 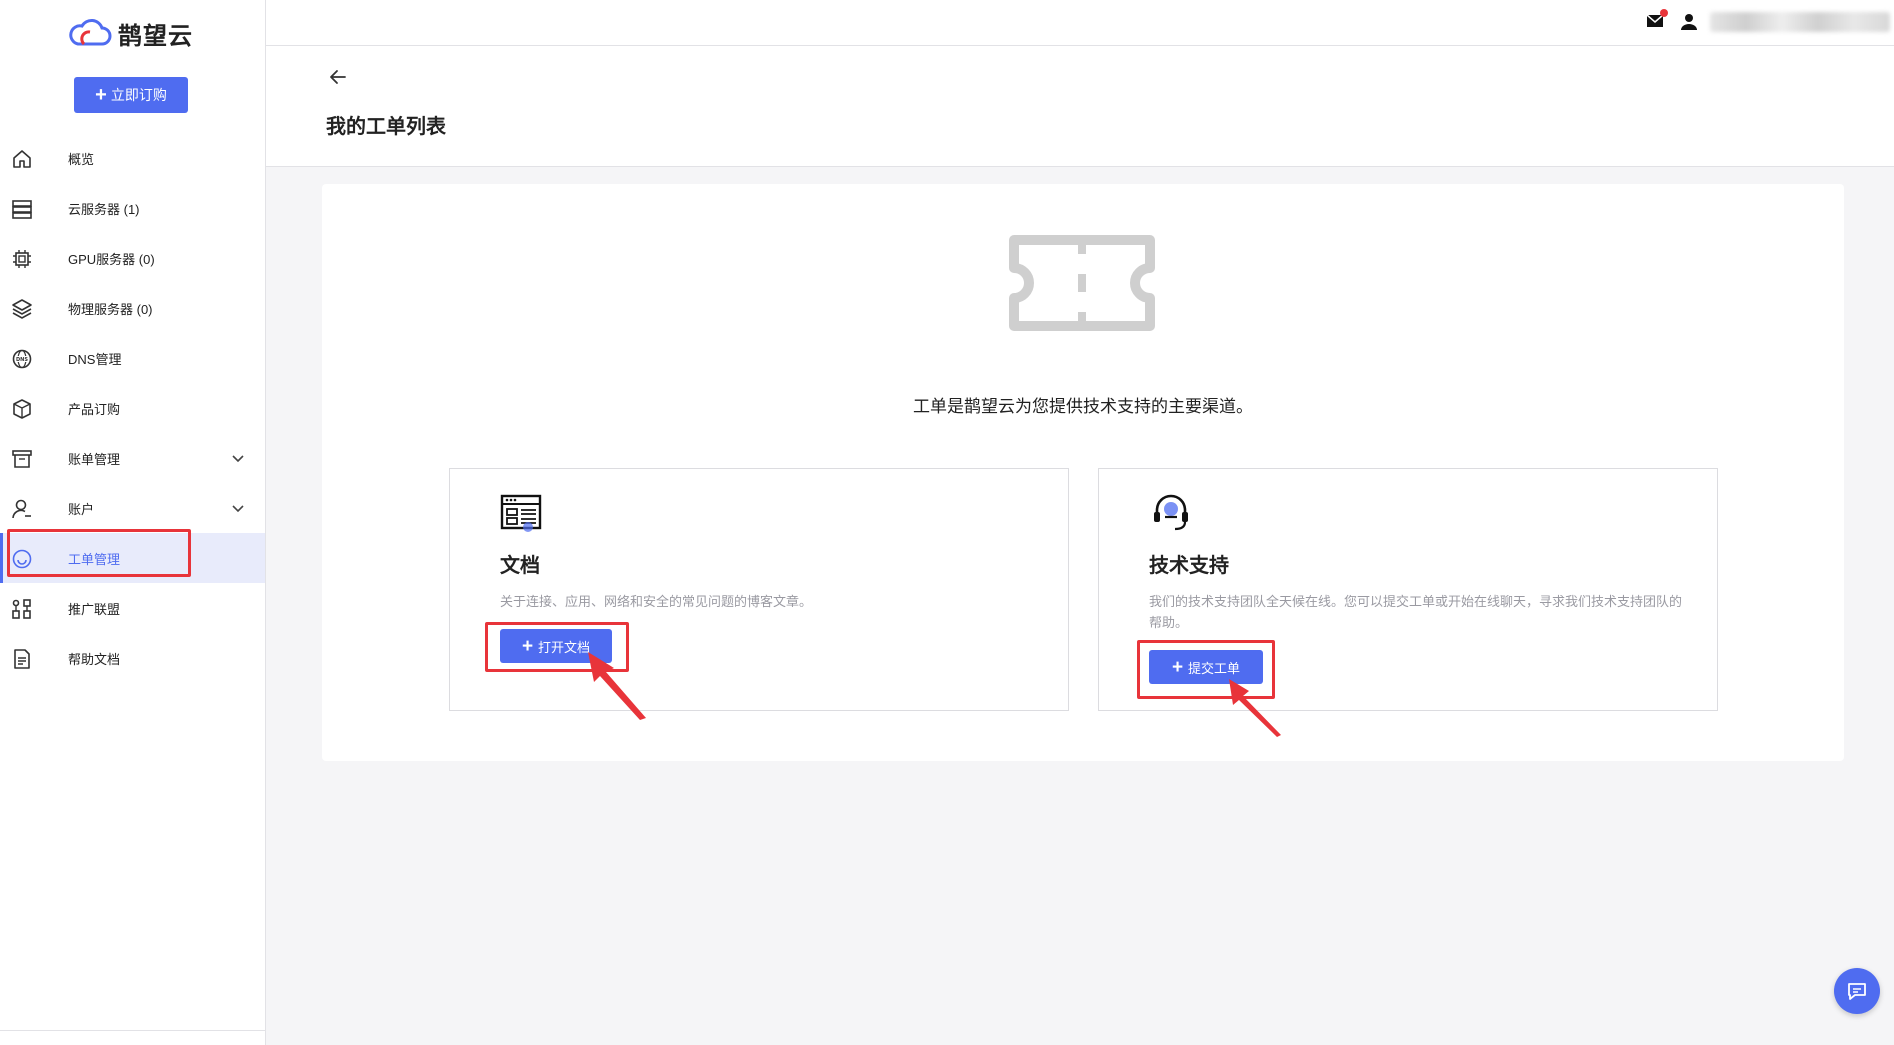 I want to click on sidebar-item-billing: 账单管理, so click(x=132, y=458).